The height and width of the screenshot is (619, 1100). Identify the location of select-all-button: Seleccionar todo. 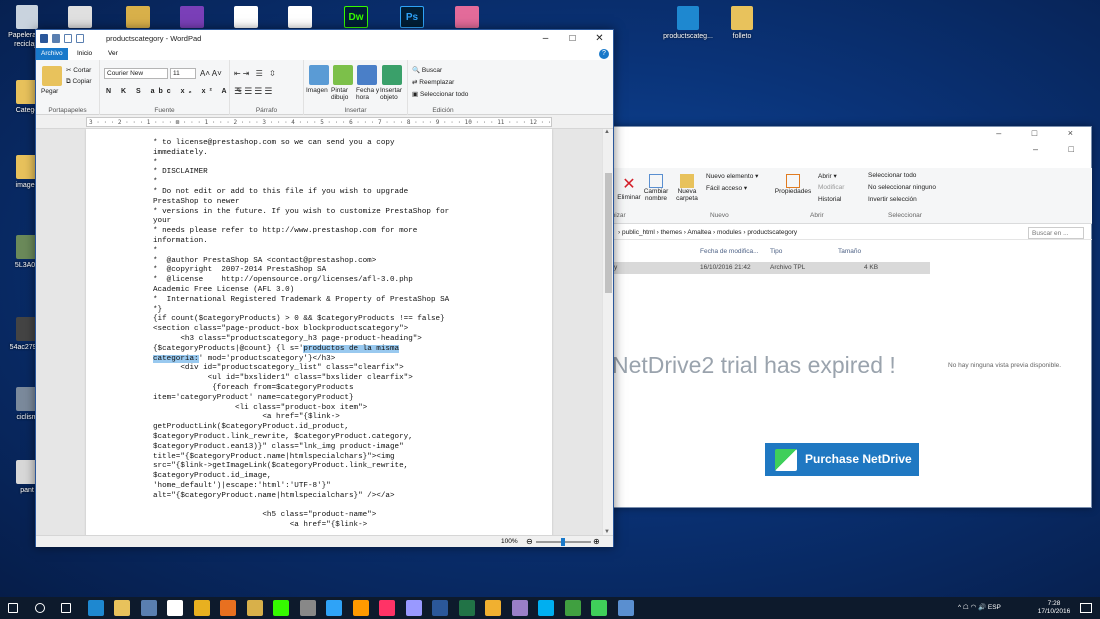
(892, 175).